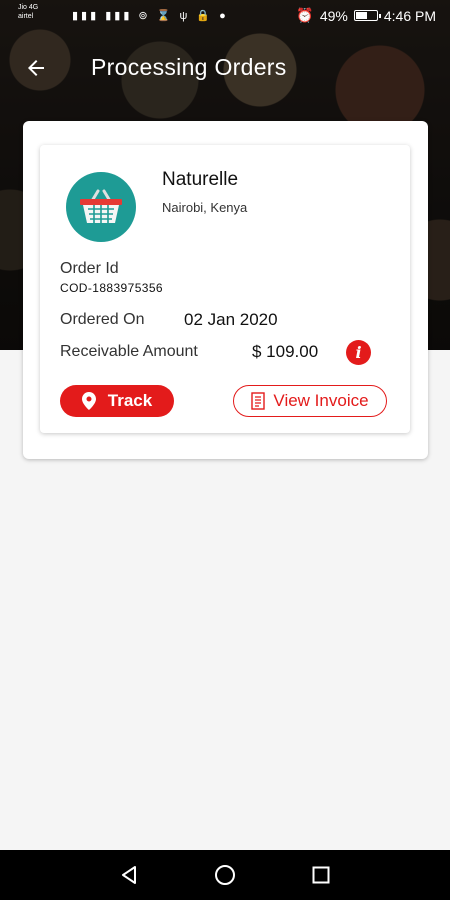 The width and height of the screenshot is (450, 900). What do you see at coordinates (258, 401) in the screenshot?
I see `invoice-icon` at bounding box center [258, 401].